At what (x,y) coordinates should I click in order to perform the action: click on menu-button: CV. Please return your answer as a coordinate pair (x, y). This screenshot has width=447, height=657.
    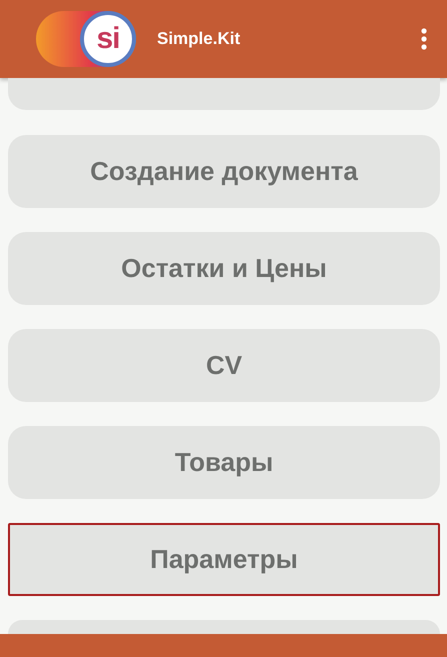
    Looking at the image, I should click on (224, 365).